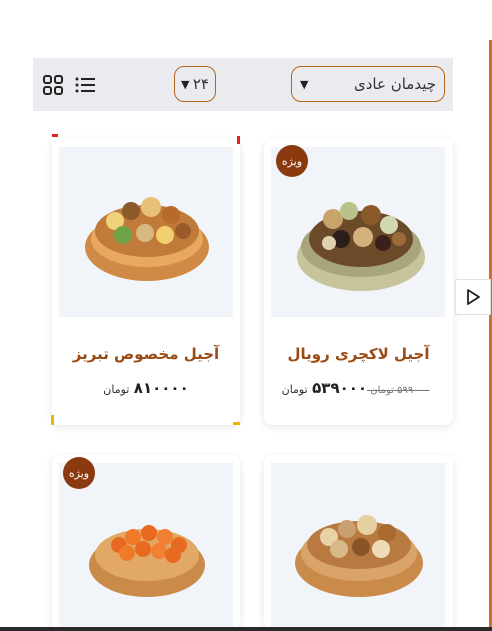  Describe the element at coordinates (146, 354) in the screenshot. I see `product-title: آجیل مخصوص تبریز` at that location.